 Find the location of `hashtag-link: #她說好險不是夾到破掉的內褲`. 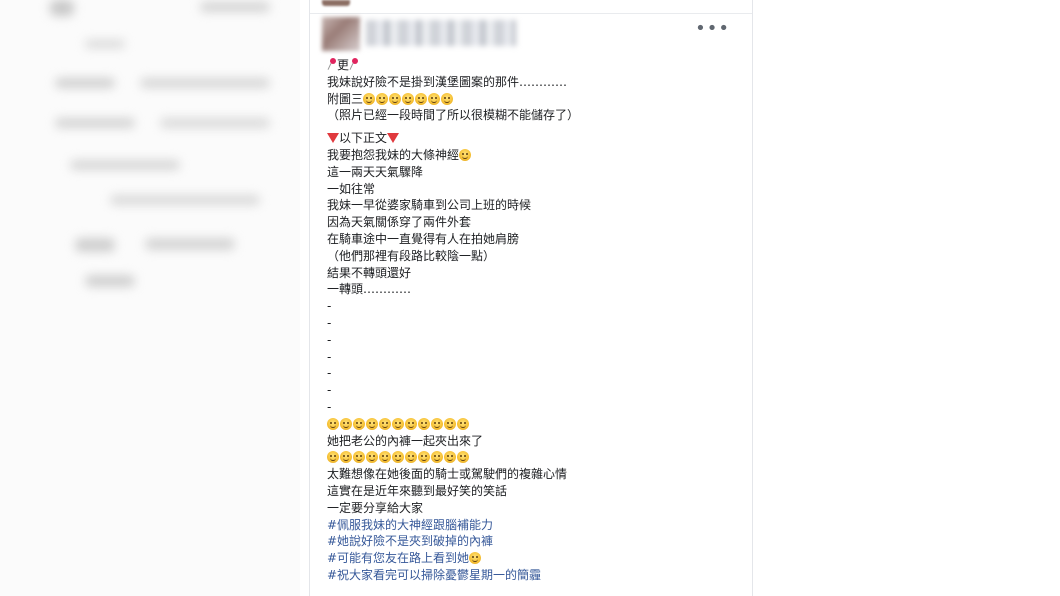

hashtag-link: #她說好險不是夾到破掉的內褲 is located at coordinates (537, 541).